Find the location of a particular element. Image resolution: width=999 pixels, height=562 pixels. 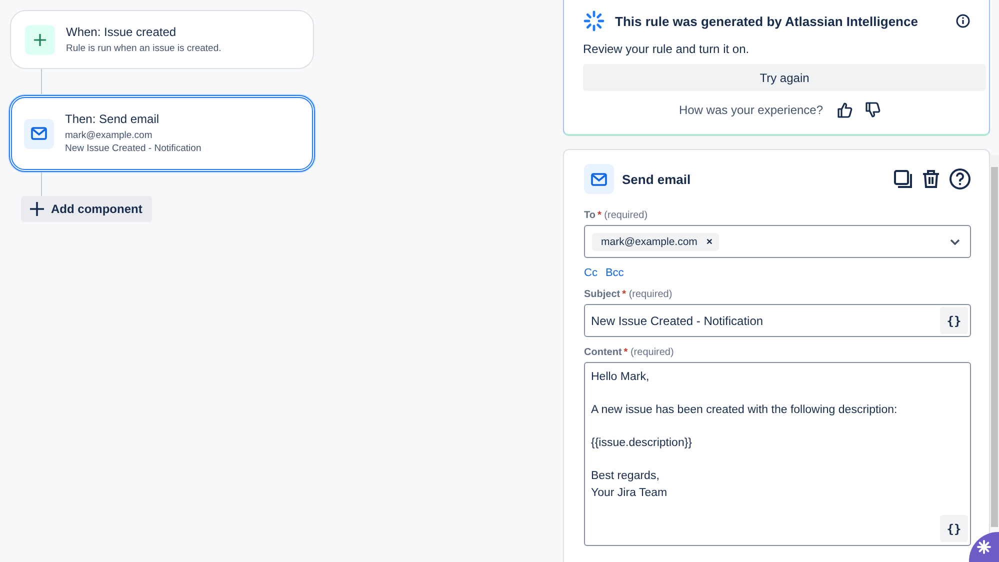

node-detail: mark@example.com is located at coordinates (109, 135).